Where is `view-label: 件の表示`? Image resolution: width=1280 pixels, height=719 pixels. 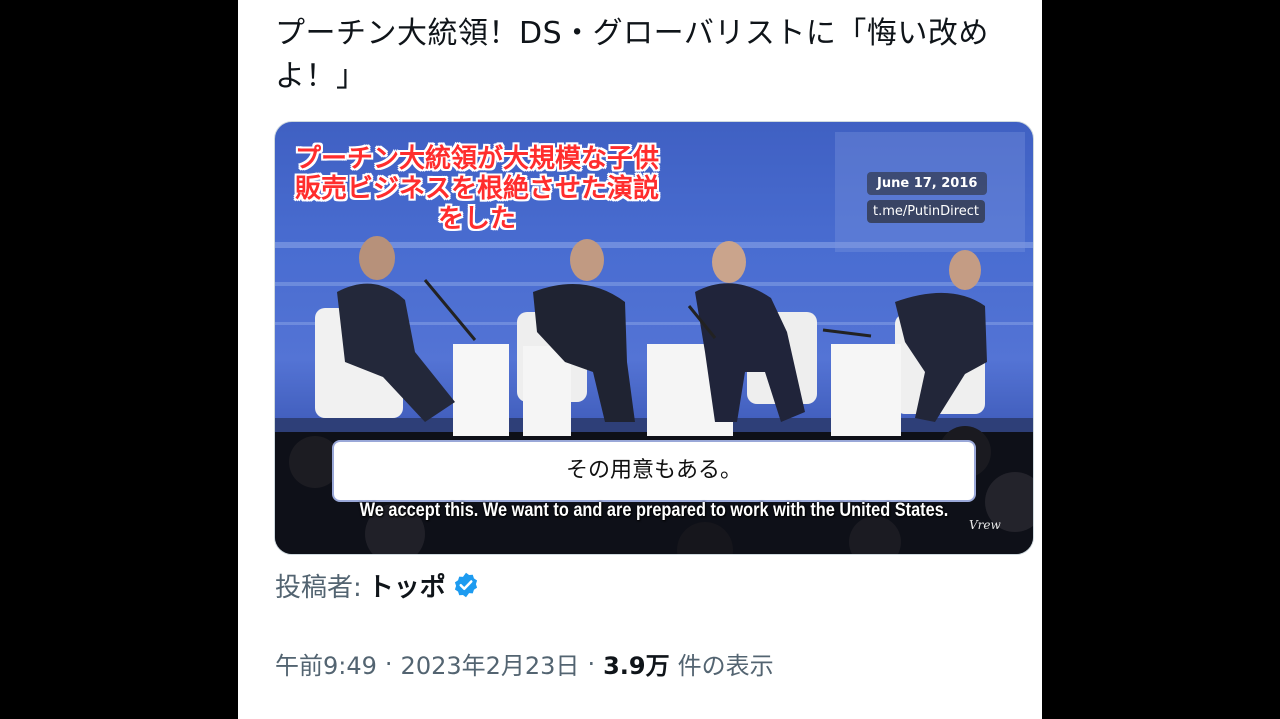
view-label: 件の表示 is located at coordinates (725, 666).